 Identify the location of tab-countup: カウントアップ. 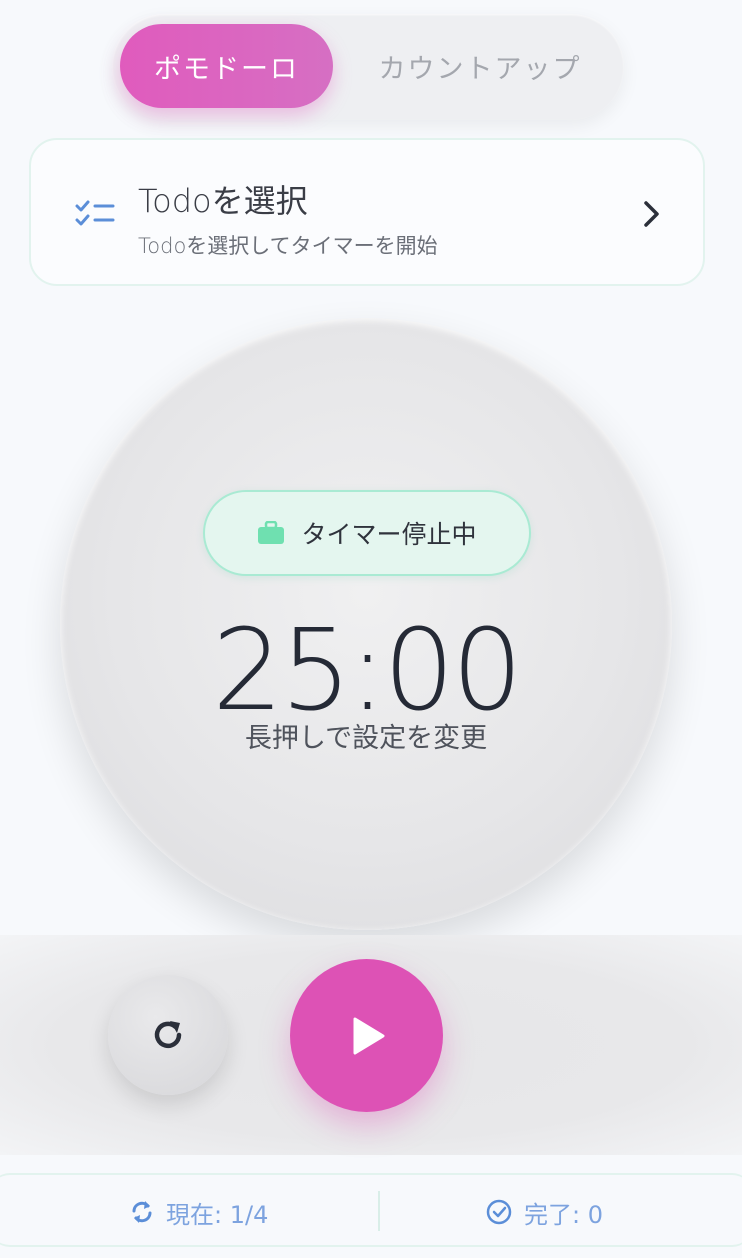
(480, 66).